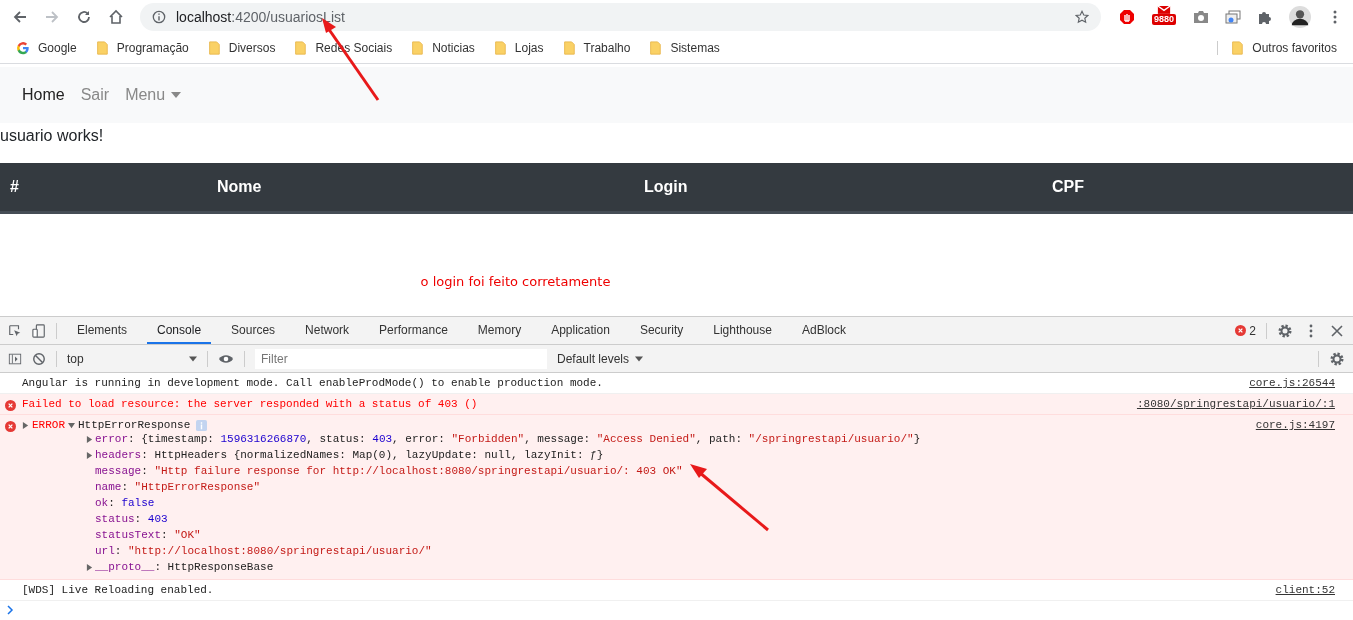 Image resolution: width=1353 pixels, height=620 pixels. I want to click on console-message: Failed to load resource: the server responded with a status of 403 (), so click(250, 404).